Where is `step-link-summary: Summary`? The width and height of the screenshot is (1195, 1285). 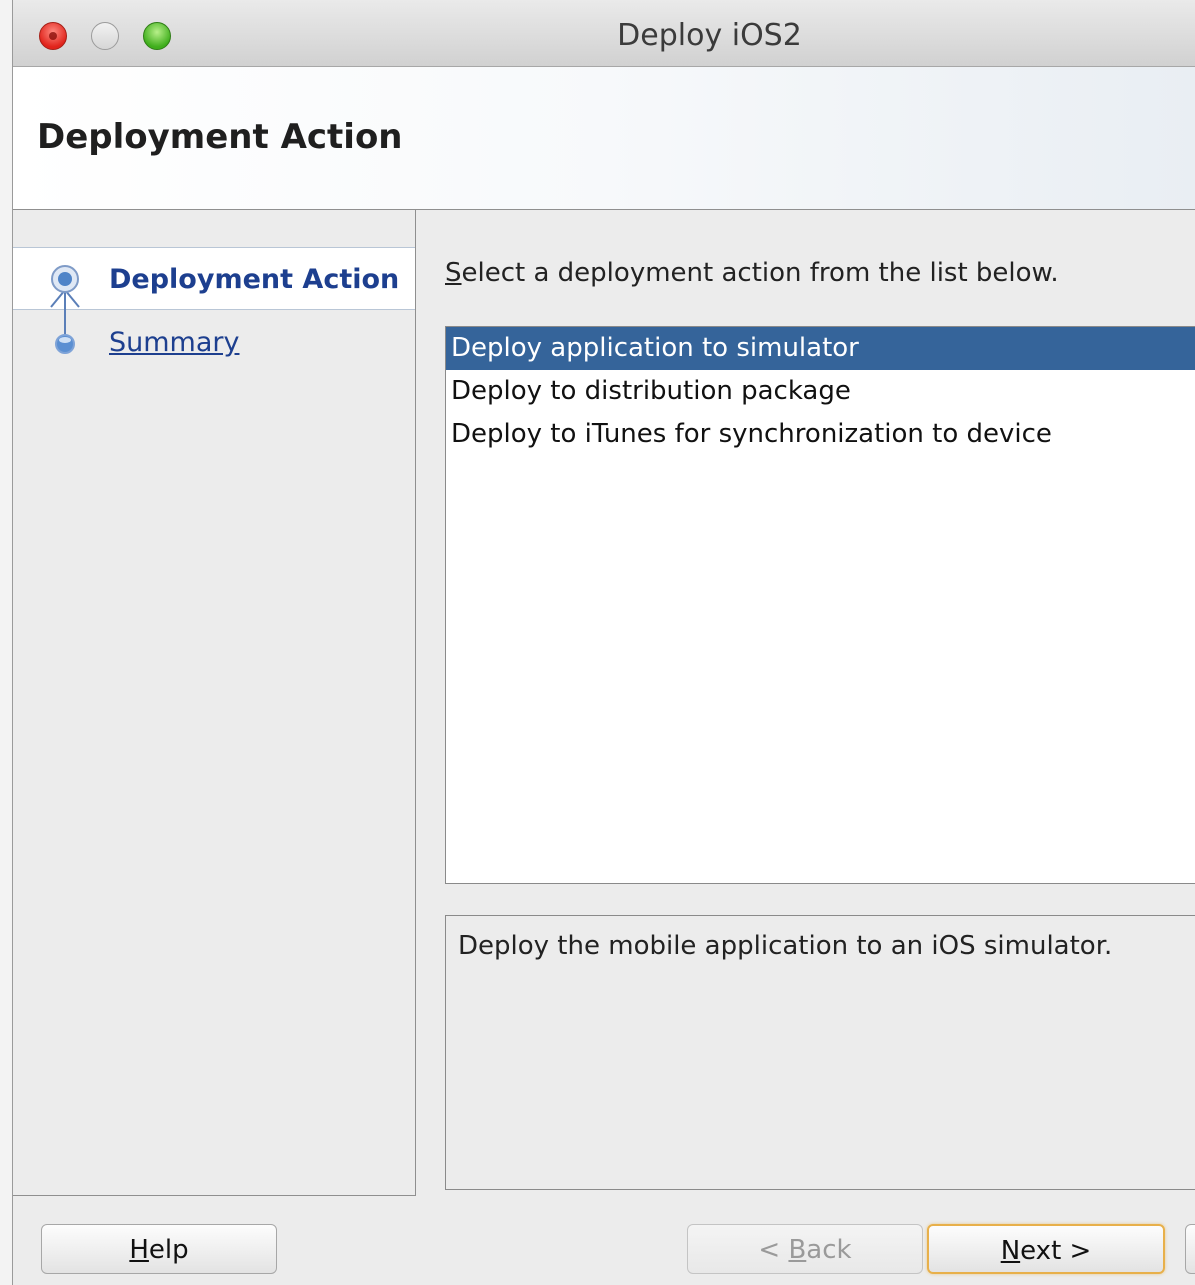 step-link-summary: Summary is located at coordinates (174, 342).